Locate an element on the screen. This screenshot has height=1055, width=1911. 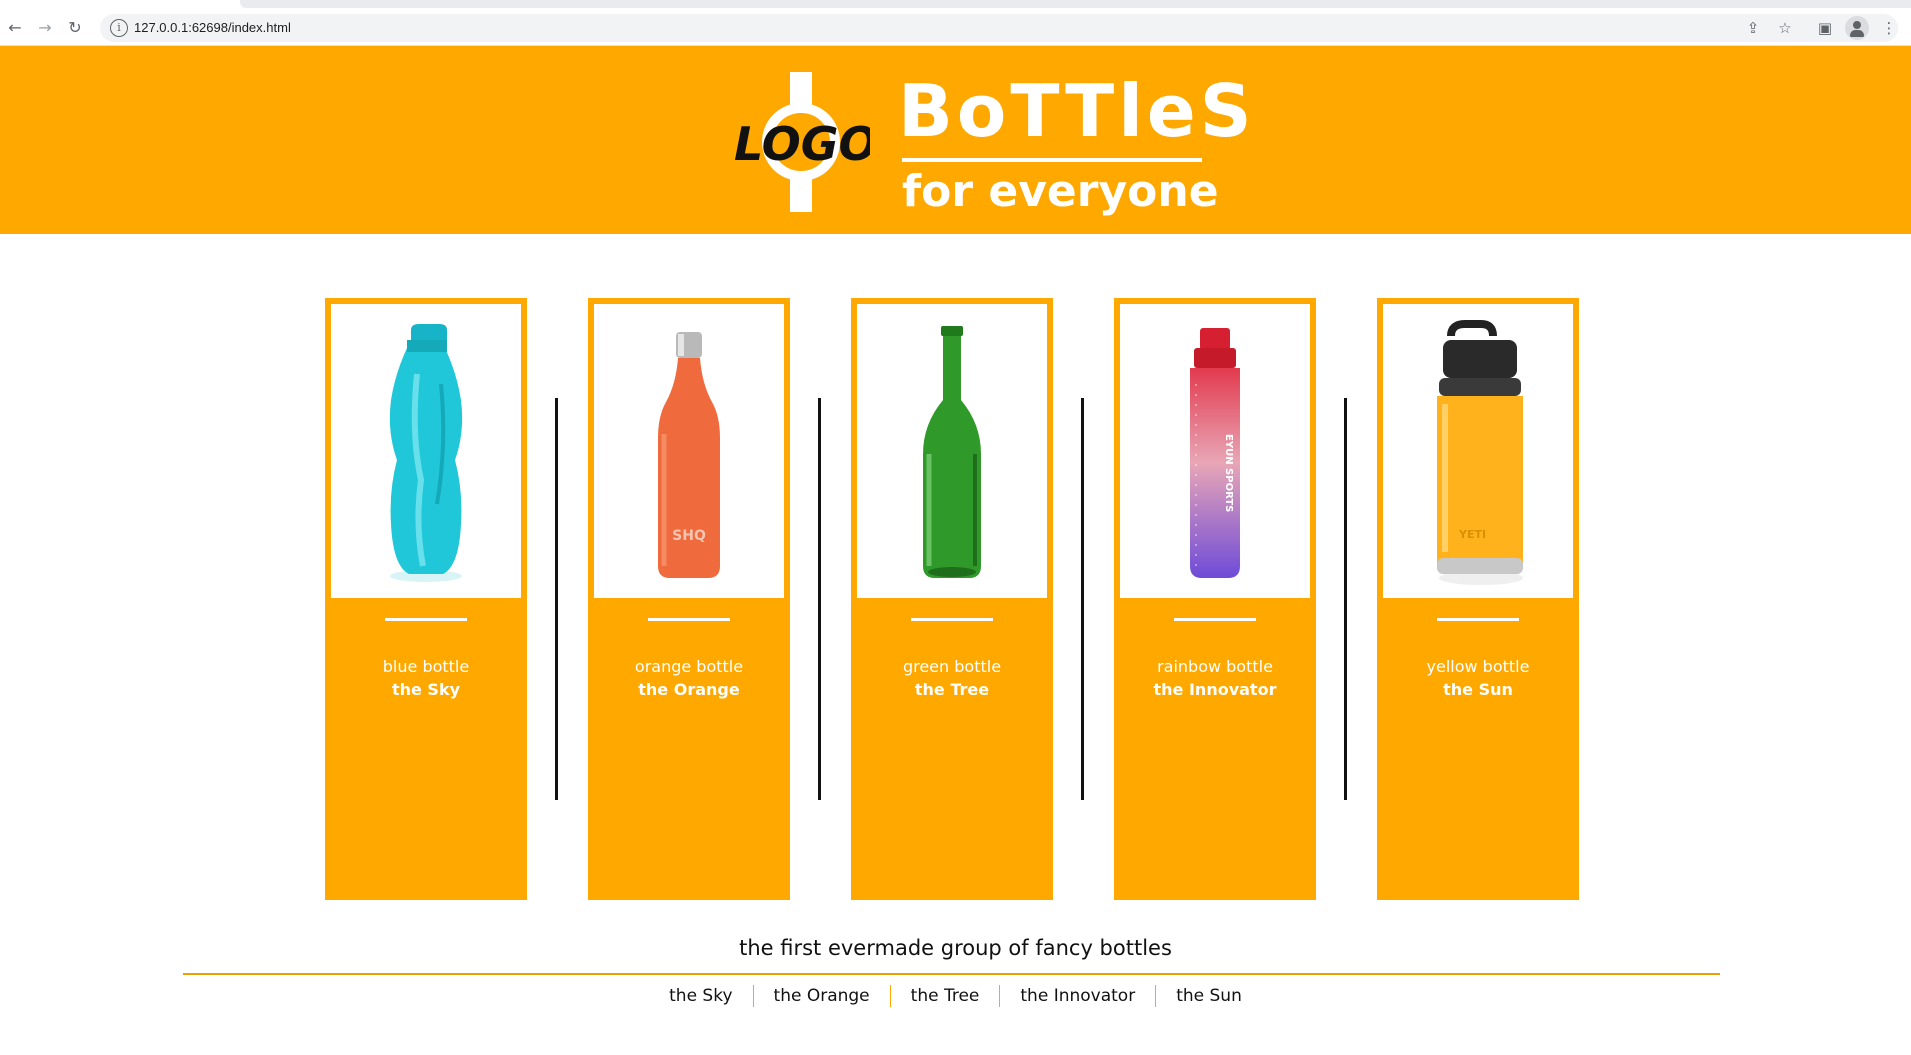
product-card-sky: blue bottle the Sky is located at coordinates (426, 599).